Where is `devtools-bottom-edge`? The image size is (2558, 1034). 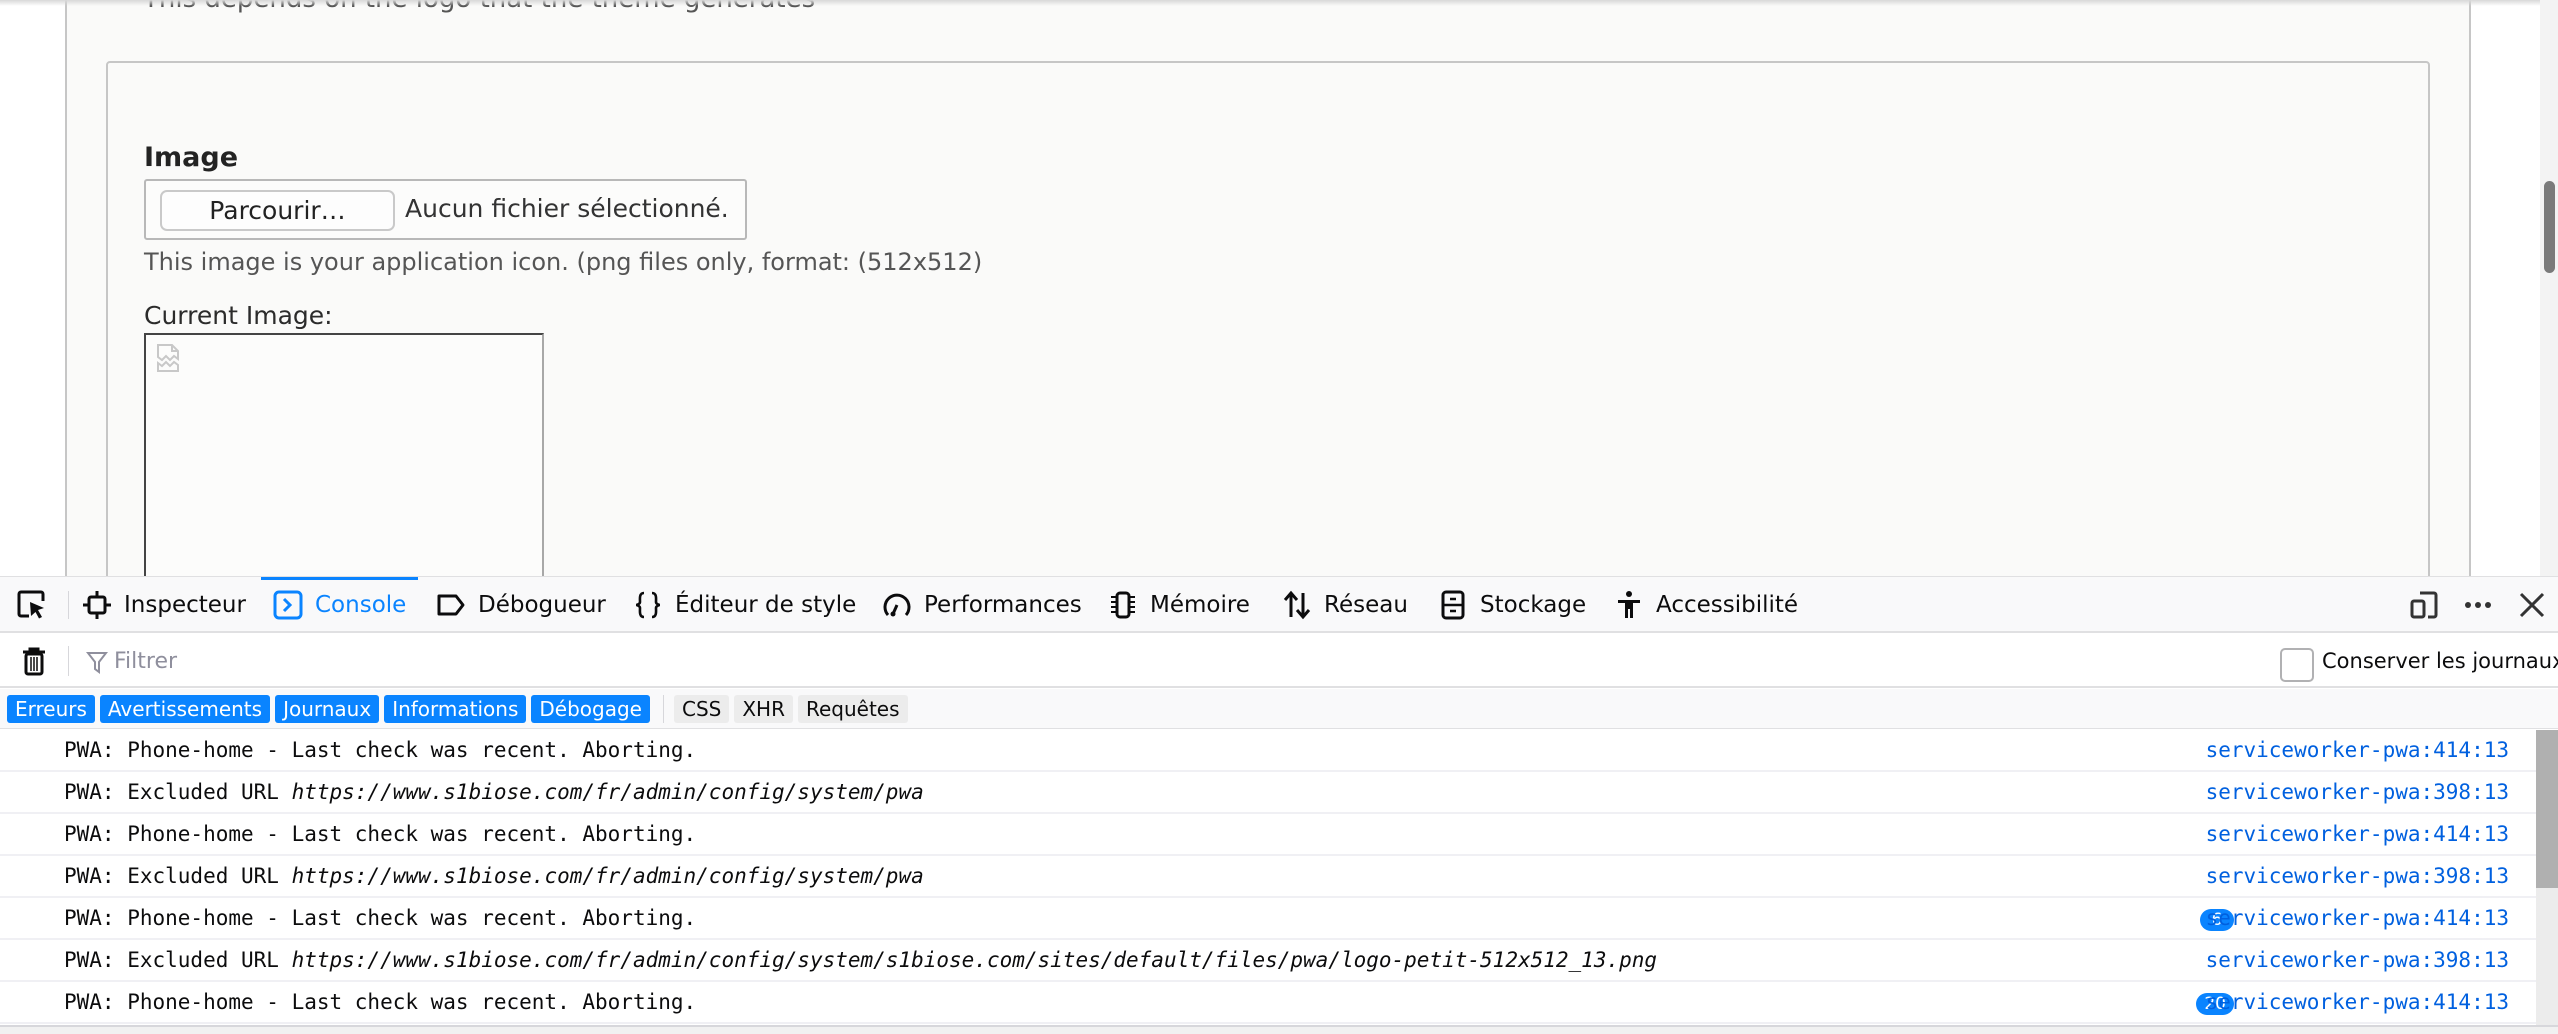
devtools-bottom-edge is located at coordinates (1279, 1029).